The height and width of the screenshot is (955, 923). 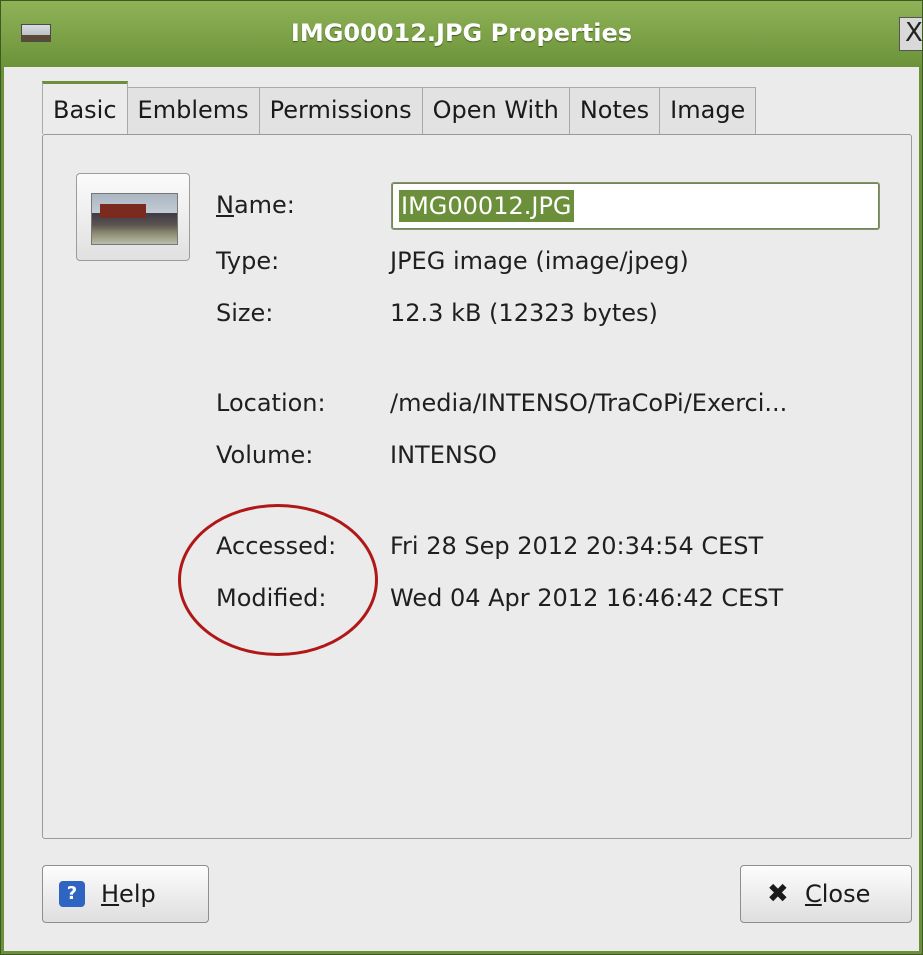 I want to click on volume-value: INTENSO, so click(x=443, y=455).